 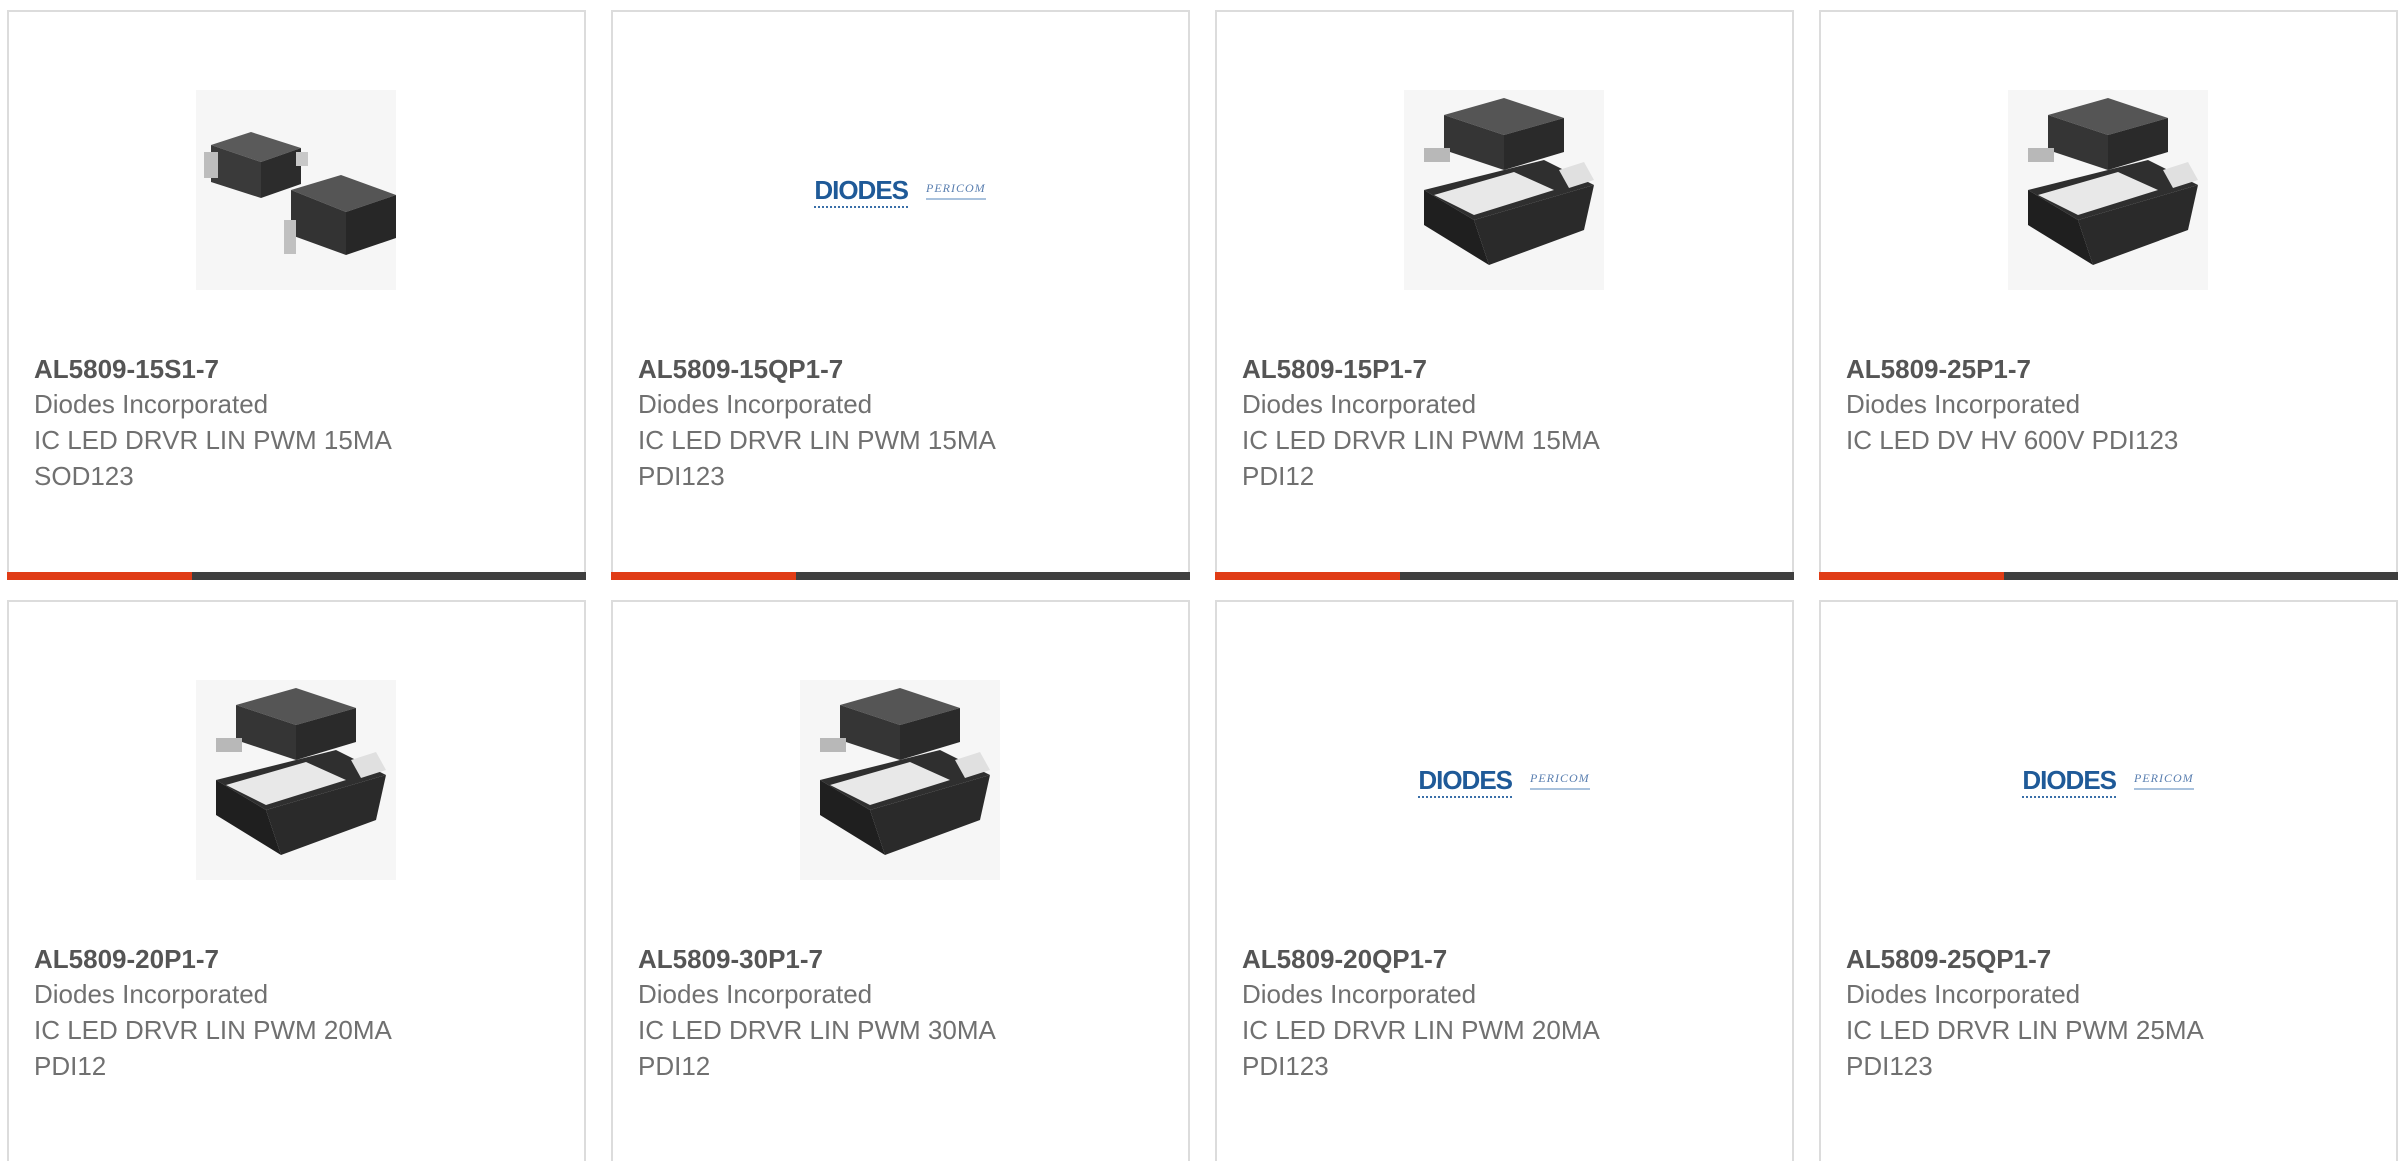 I want to click on part-number: AL5809-15P1-7, so click(x=1502, y=369).